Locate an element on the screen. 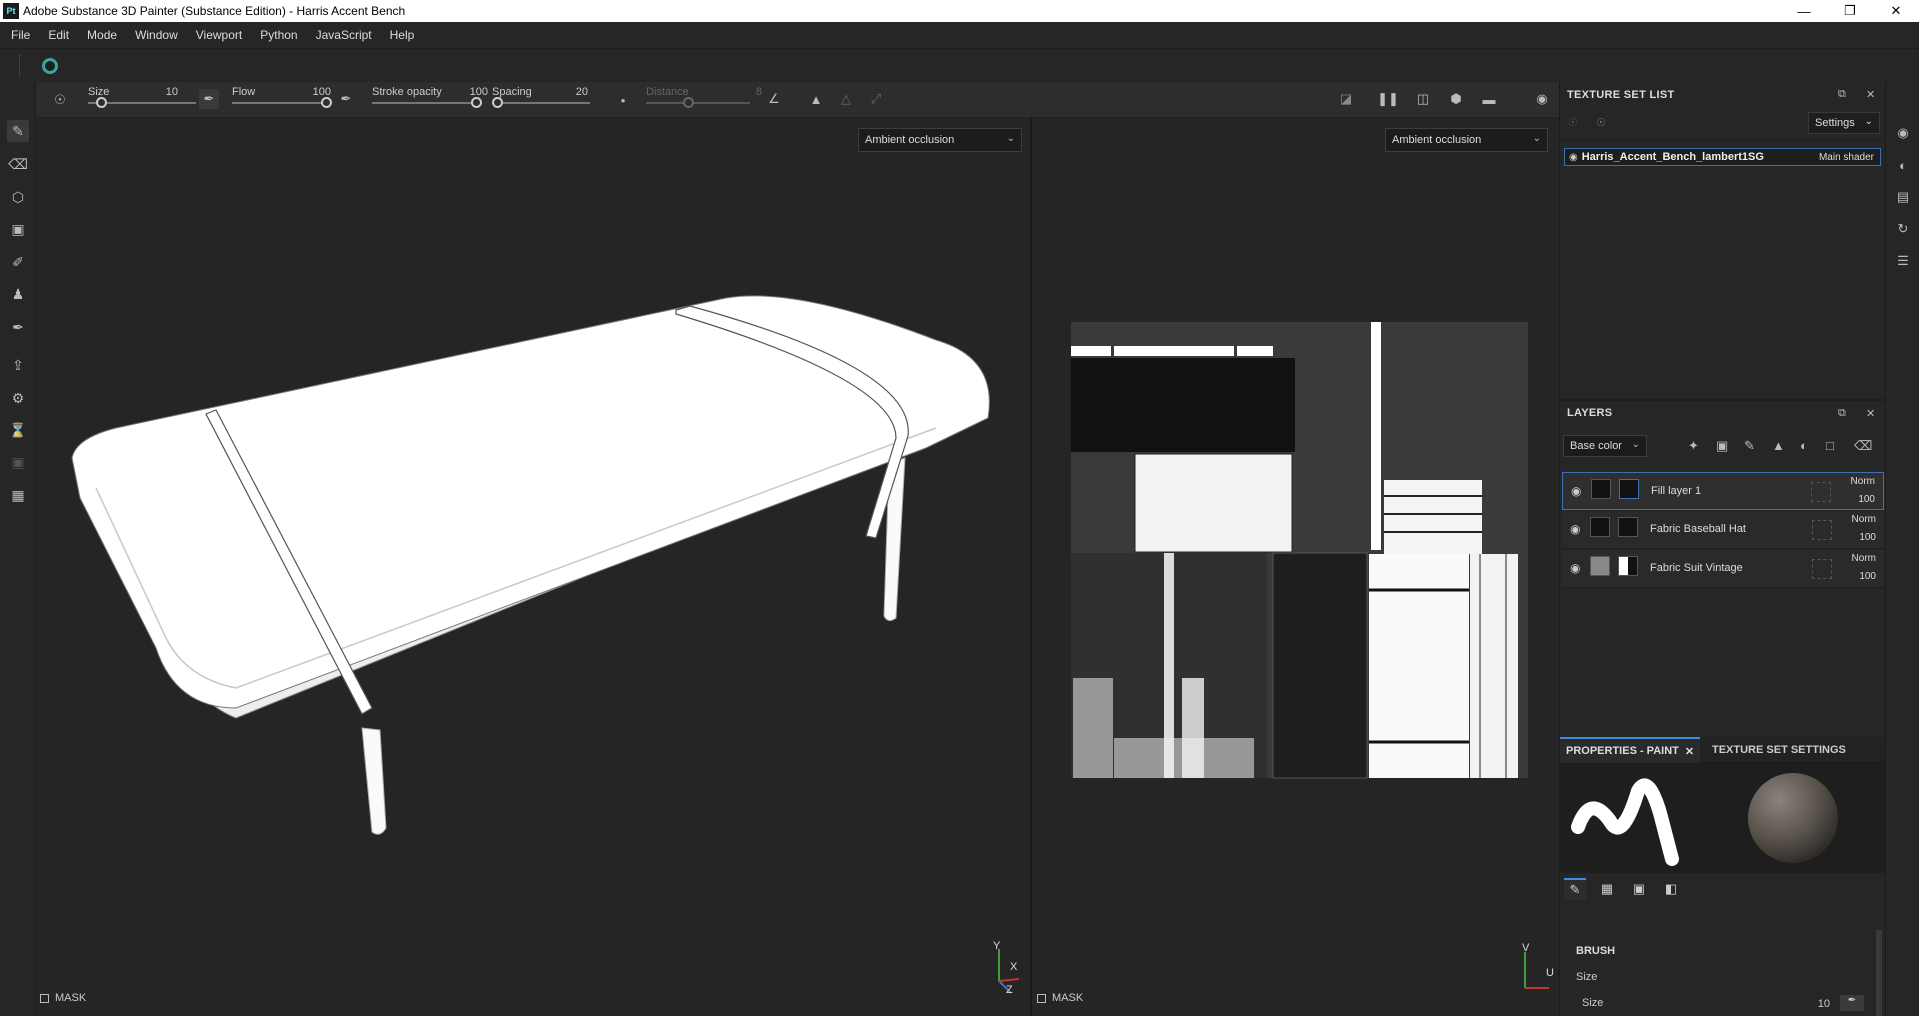  menu-javascript: JavaScript is located at coordinates (344, 35).